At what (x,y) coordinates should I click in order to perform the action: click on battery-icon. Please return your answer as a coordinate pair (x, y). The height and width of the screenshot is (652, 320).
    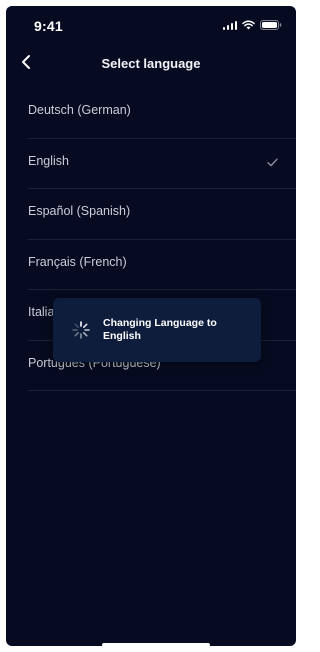
    Looking at the image, I should click on (271, 25).